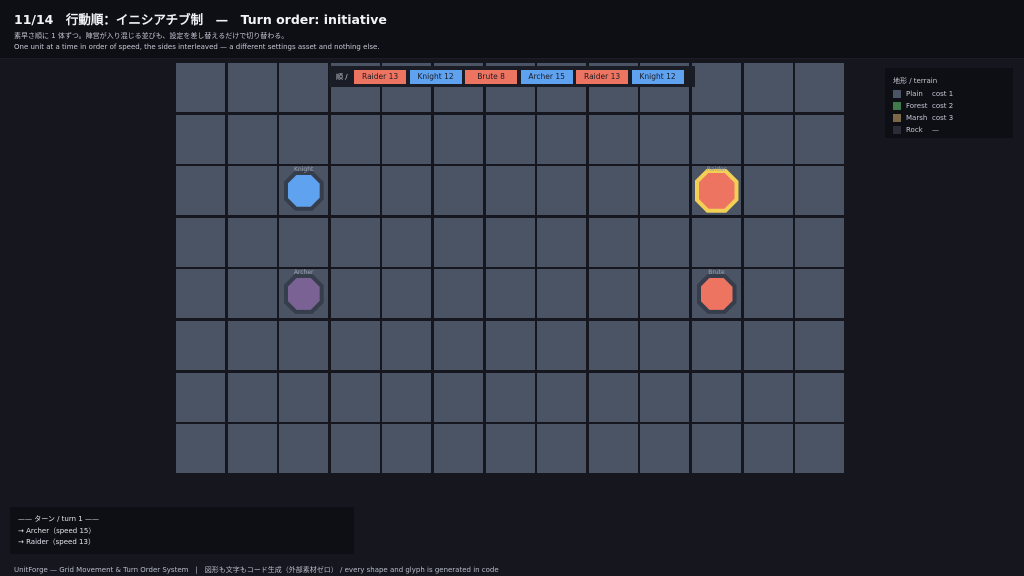 This screenshot has width=1024, height=576. I want to click on unit-archer: Archer, so click(304, 292).